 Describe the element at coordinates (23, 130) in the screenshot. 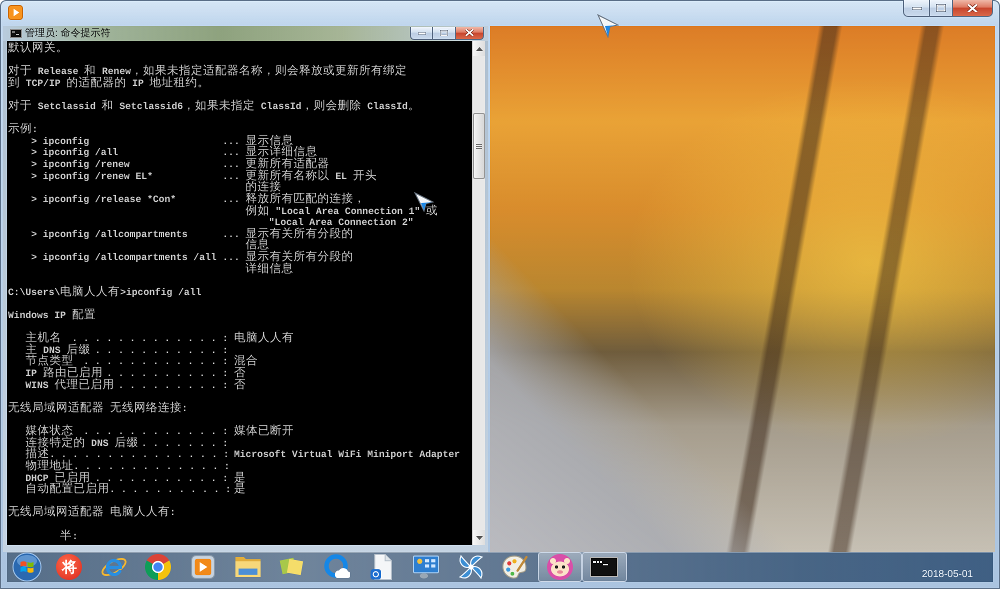

I see `console-text: 示例:` at that location.